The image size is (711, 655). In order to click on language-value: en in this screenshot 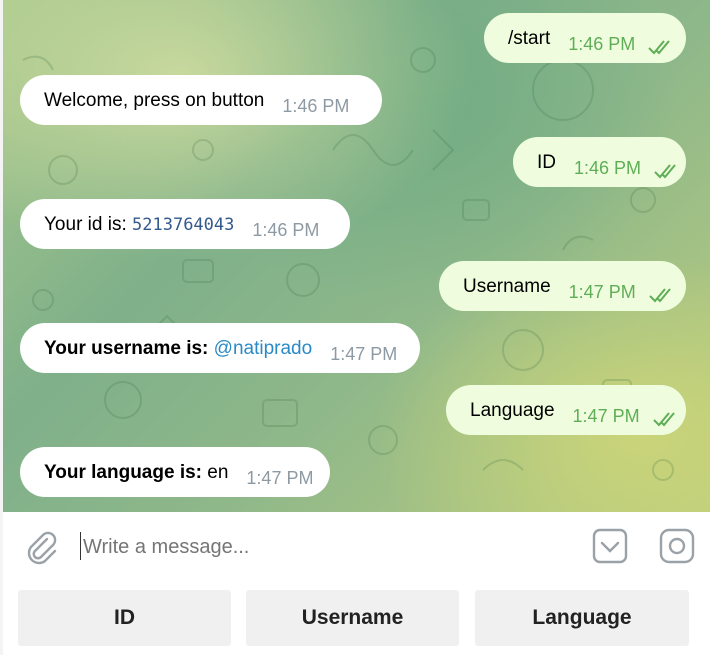, I will do `click(218, 472)`.